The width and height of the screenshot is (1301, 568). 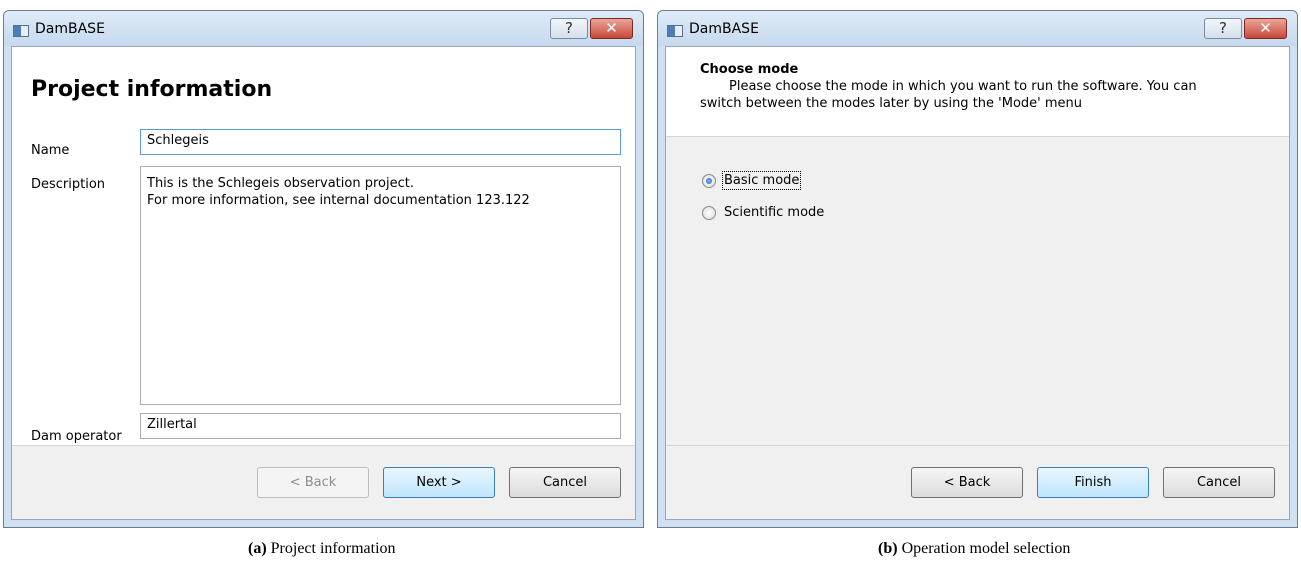 What do you see at coordinates (333, 548) in the screenshot?
I see `caption-a-text: Project information` at bounding box center [333, 548].